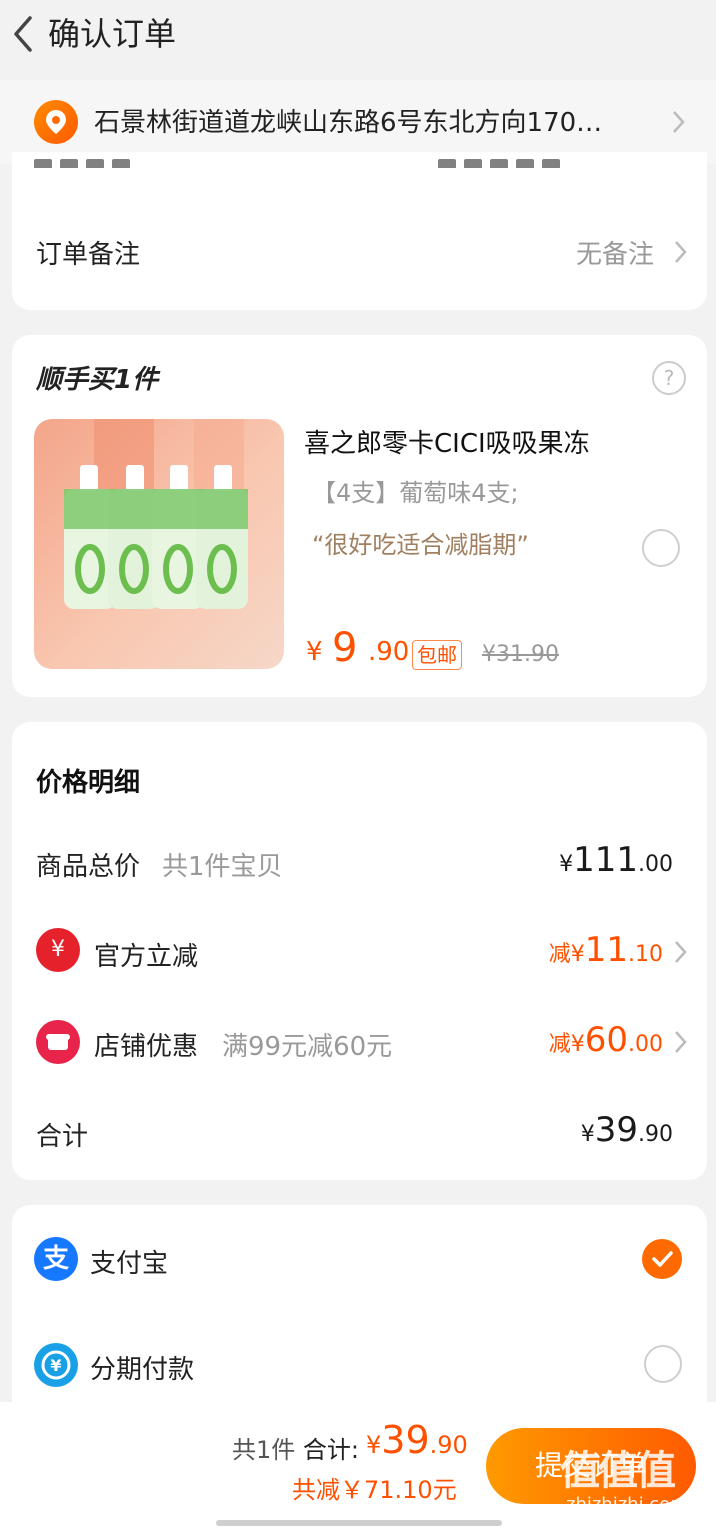 The width and height of the screenshot is (716, 1528). What do you see at coordinates (680, 254) in the screenshot?
I see `order-note-chevron-icon` at bounding box center [680, 254].